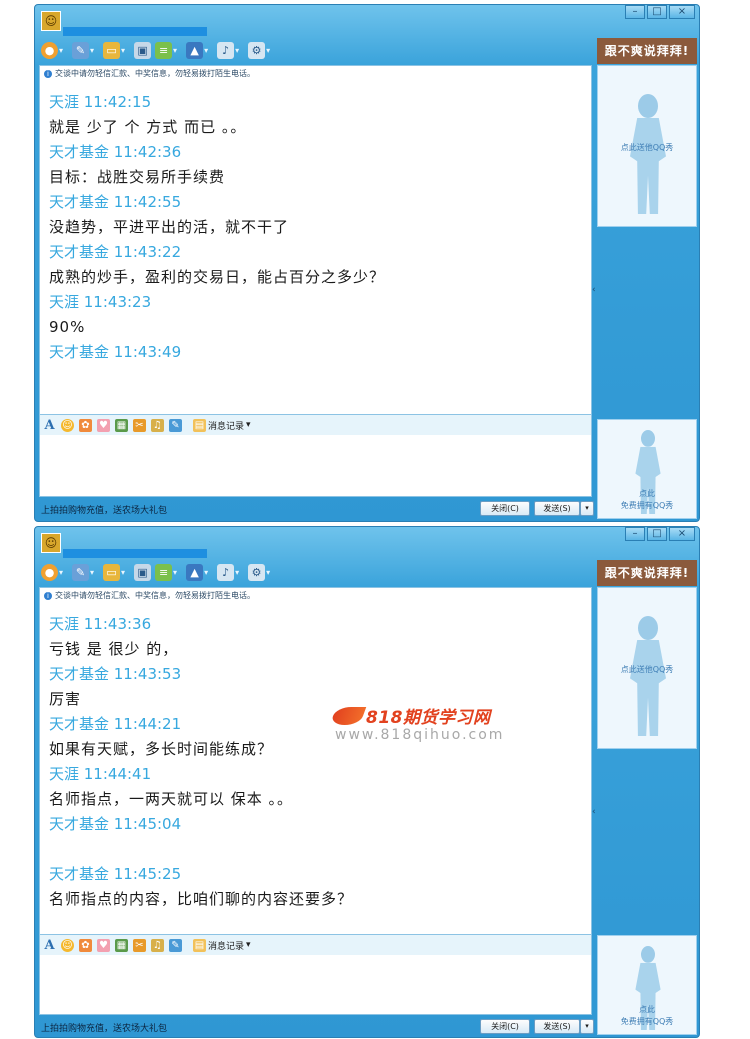 The image size is (750, 1039). I want to click on message-sender: 天才基金 11:43:53, so click(115, 674).